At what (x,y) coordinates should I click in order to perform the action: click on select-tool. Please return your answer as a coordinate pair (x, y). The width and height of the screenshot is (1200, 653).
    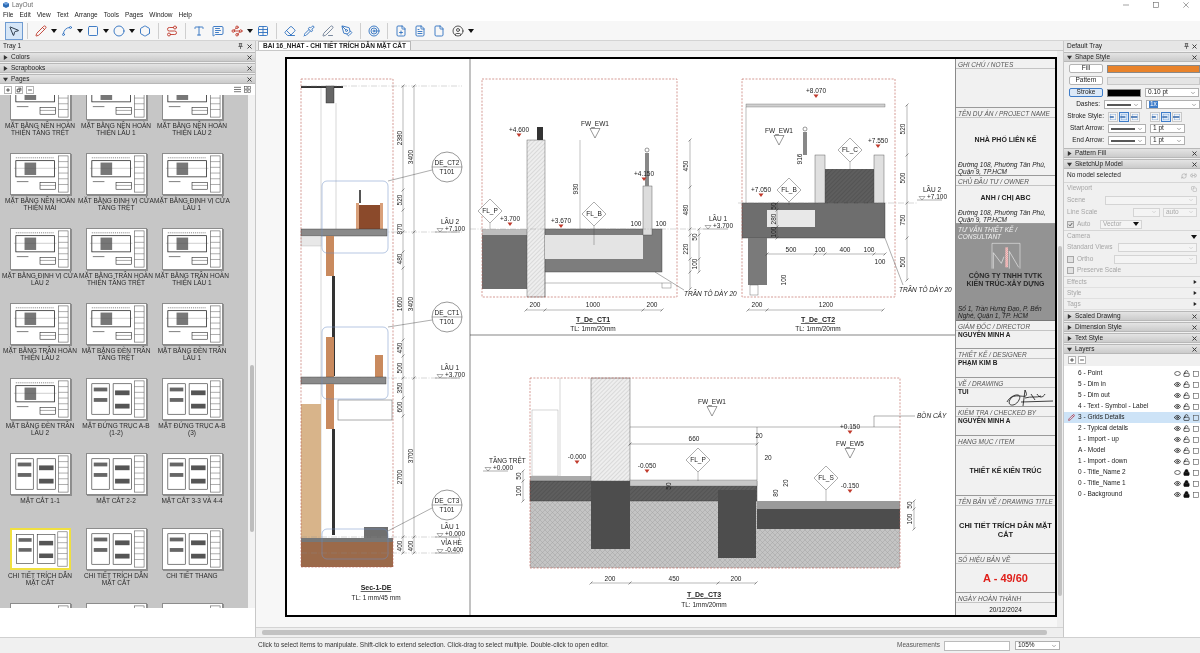
    Looking at the image, I should click on (14, 30).